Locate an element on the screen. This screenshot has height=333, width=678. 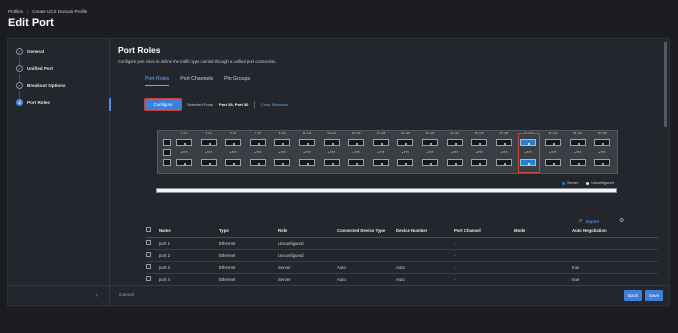
table-cell: Auto is located at coordinates (425, 279).